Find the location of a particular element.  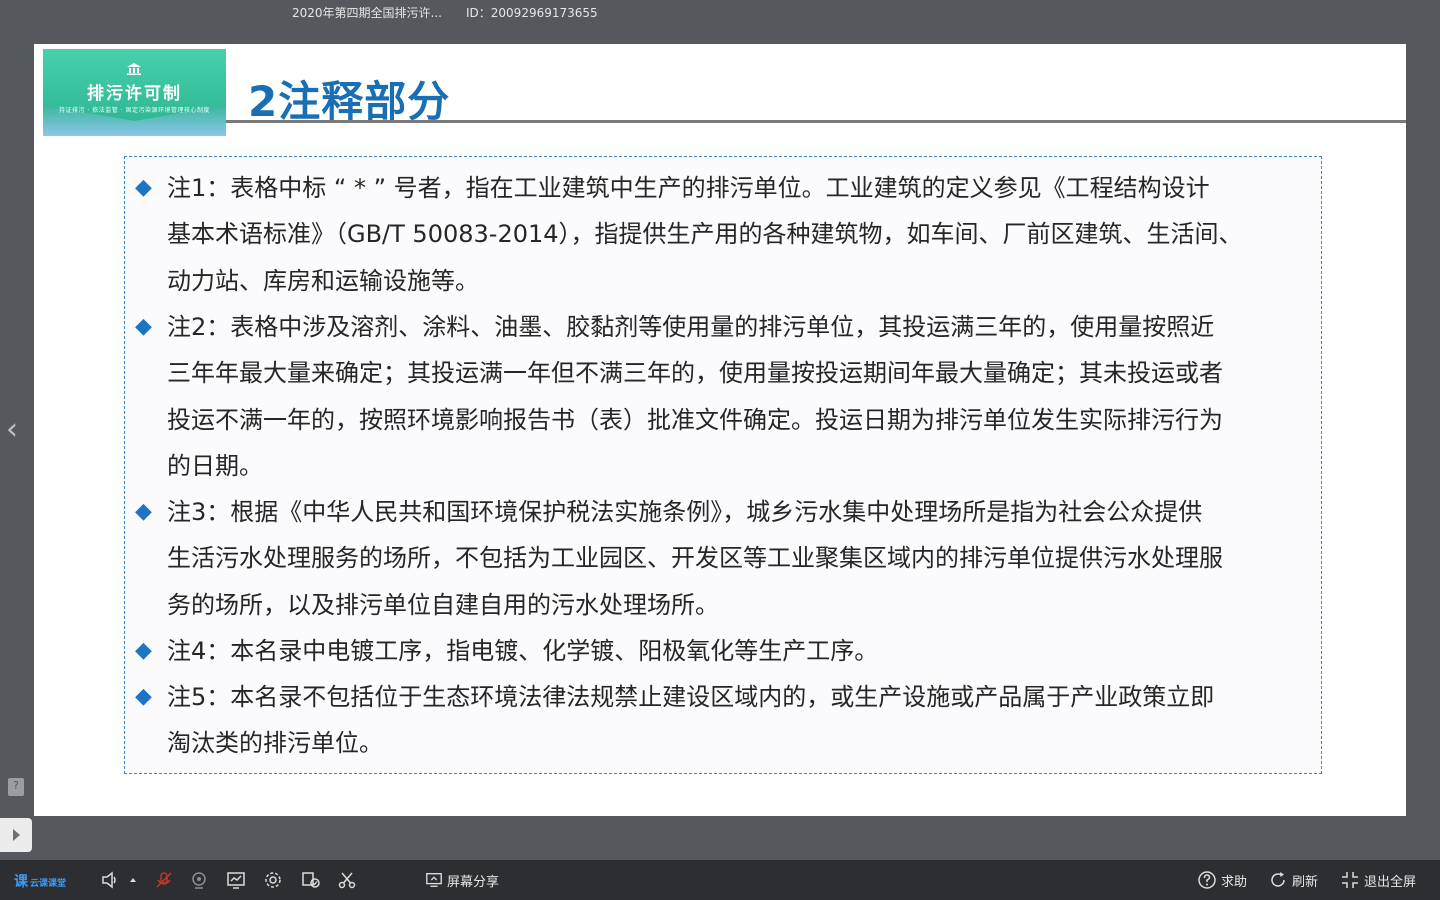

help-label: 求助 is located at coordinates (1234, 882).